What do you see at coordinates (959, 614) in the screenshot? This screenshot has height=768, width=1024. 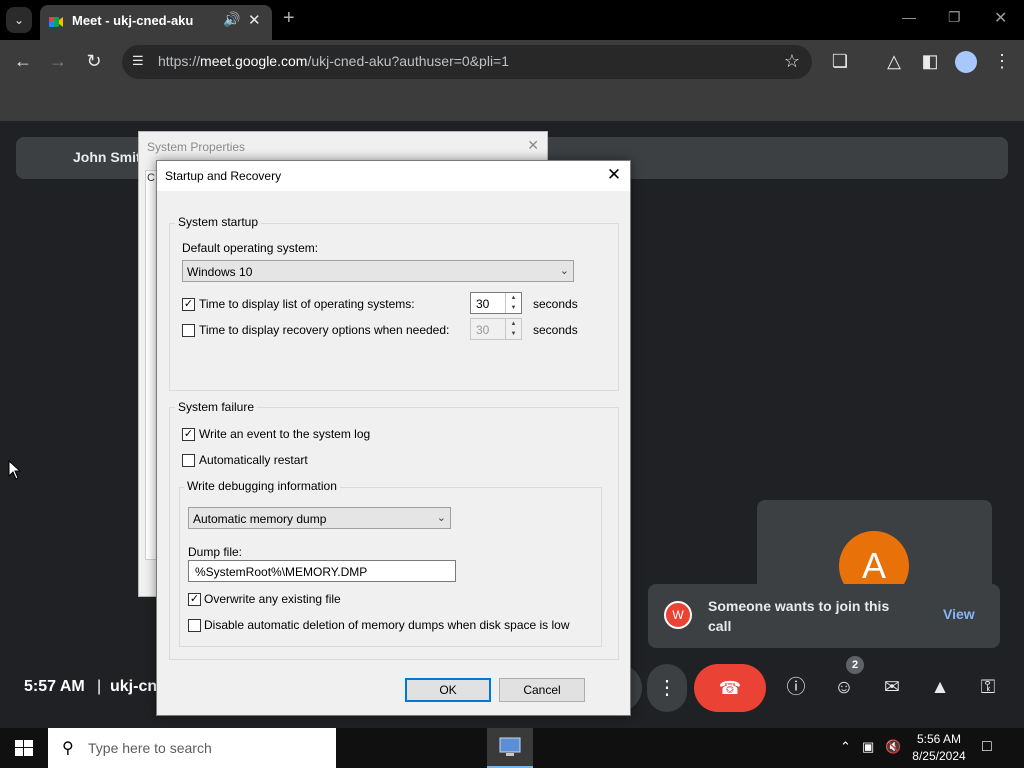 I see `view-request-button: View` at bounding box center [959, 614].